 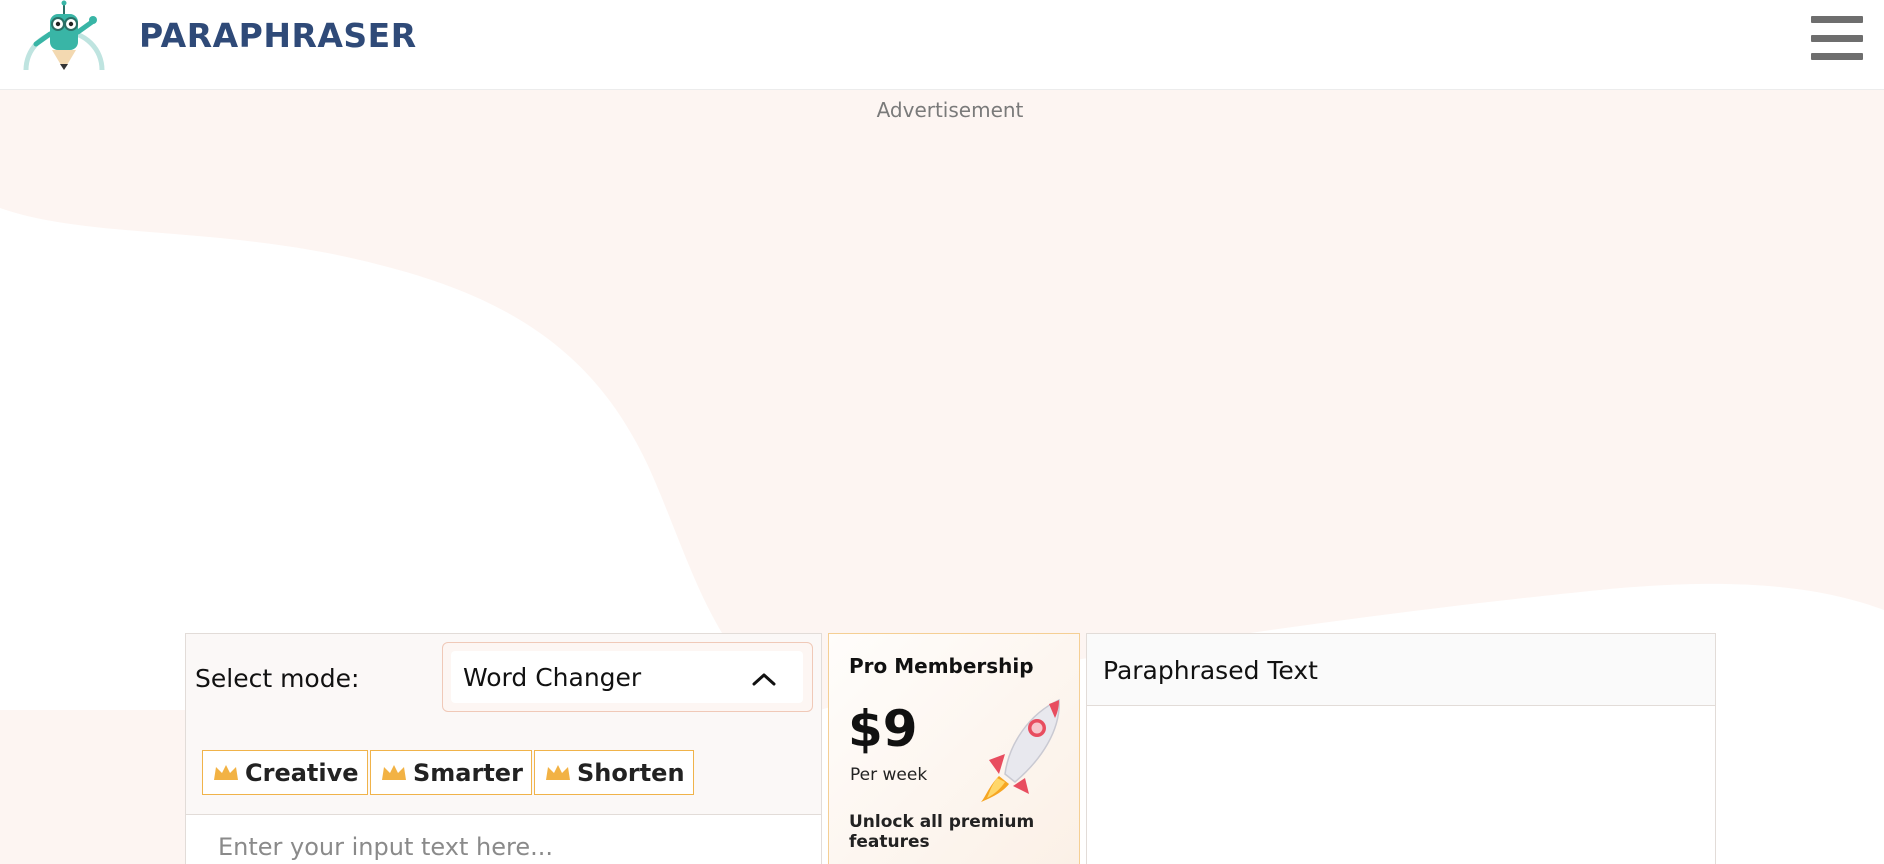 I want to click on mode-chip-smarter: Smarter, so click(x=451, y=772).